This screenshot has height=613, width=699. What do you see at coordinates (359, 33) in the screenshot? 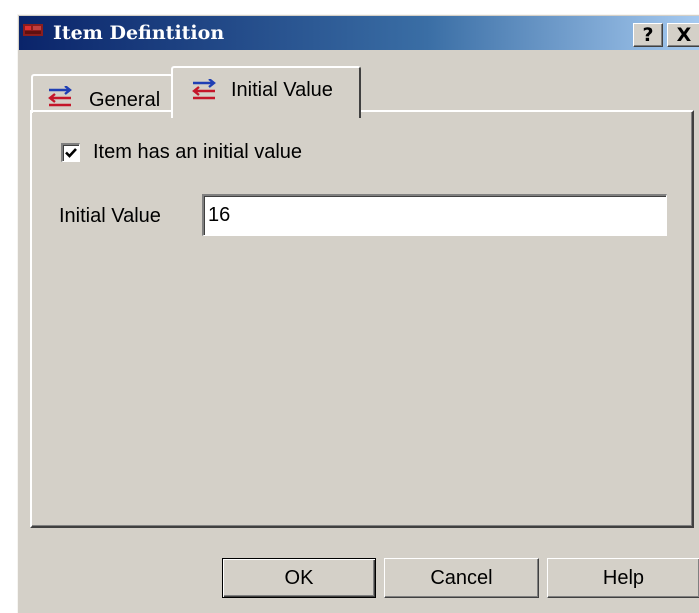
I see `title-bar: Item Defintition ? X` at bounding box center [359, 33].